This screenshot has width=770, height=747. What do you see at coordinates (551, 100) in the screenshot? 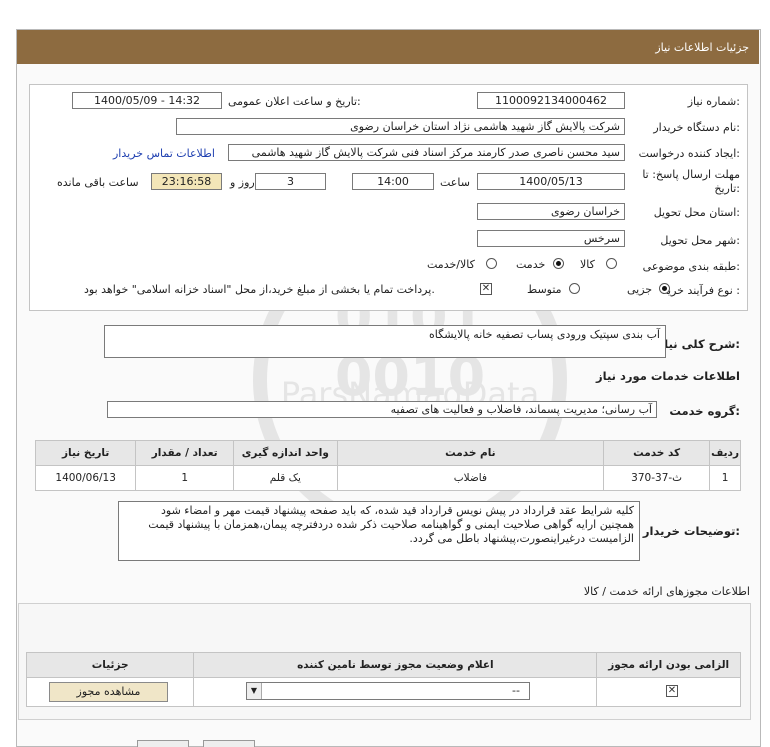
I see `need-number-field: 1100092134000462` at bounding box center [551, 100].